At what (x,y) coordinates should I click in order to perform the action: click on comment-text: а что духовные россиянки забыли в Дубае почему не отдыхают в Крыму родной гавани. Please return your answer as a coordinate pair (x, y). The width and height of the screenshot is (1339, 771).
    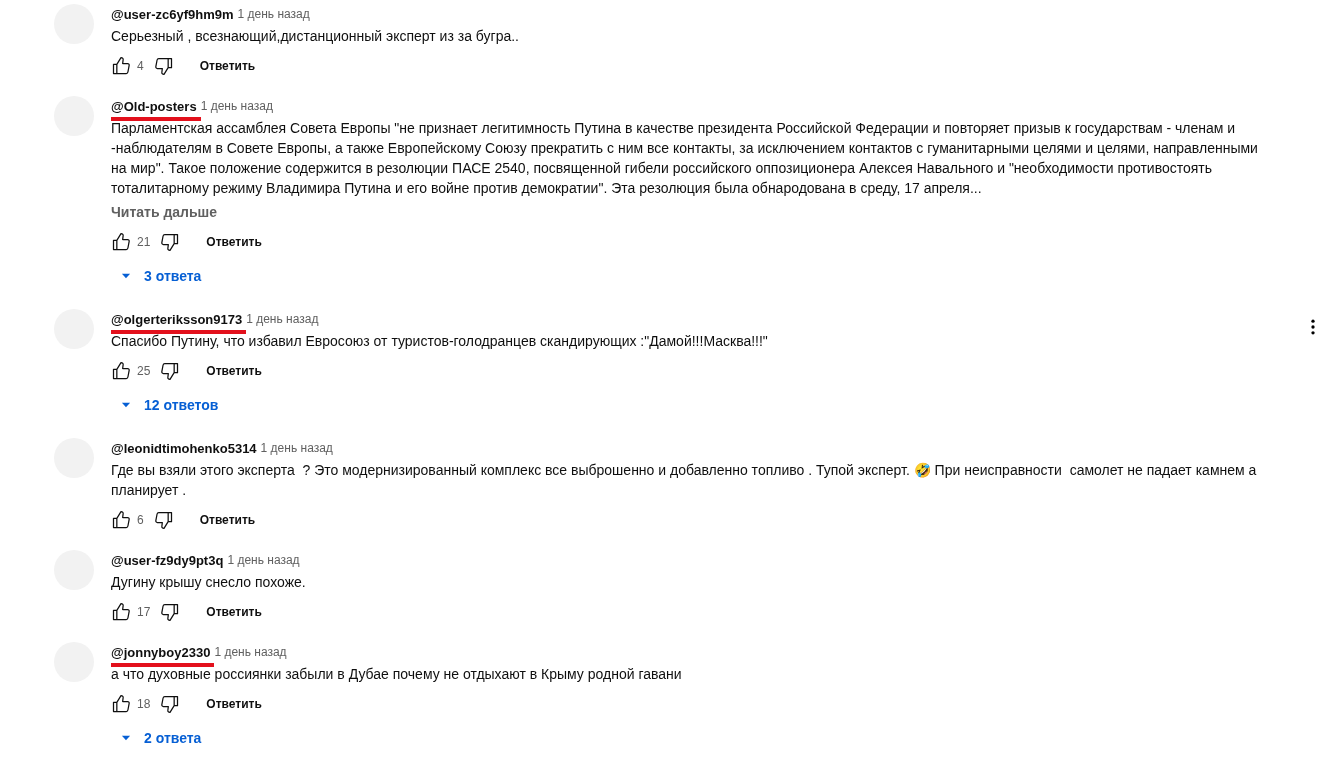
    Looking at the image, I should click on (396, 674).